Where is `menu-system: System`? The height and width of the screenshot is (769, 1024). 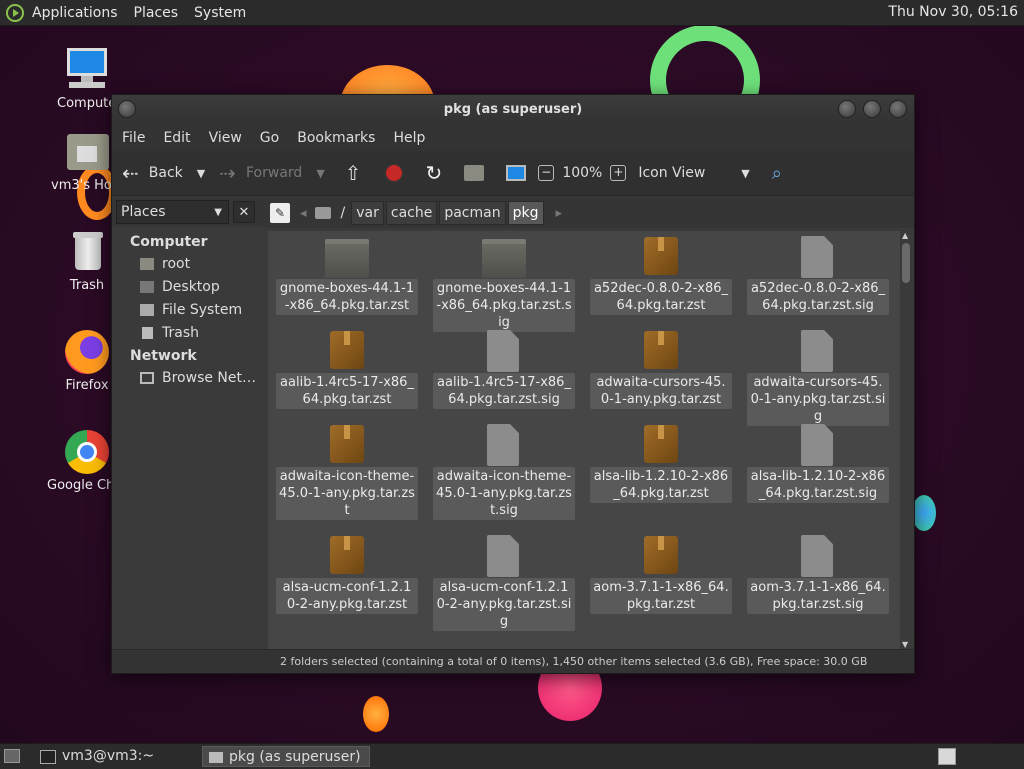
menu-system: System is located at coordinates (220, 13).